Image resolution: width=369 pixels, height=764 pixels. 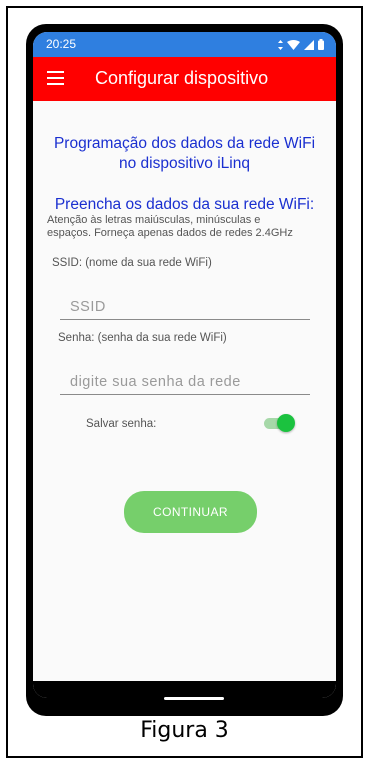 What do you see at coordinates (132, 263) in the screenshot?
I see `ssid-label: SSID: (nome da sua rede WiFi)` at bounding box center [132, 263].